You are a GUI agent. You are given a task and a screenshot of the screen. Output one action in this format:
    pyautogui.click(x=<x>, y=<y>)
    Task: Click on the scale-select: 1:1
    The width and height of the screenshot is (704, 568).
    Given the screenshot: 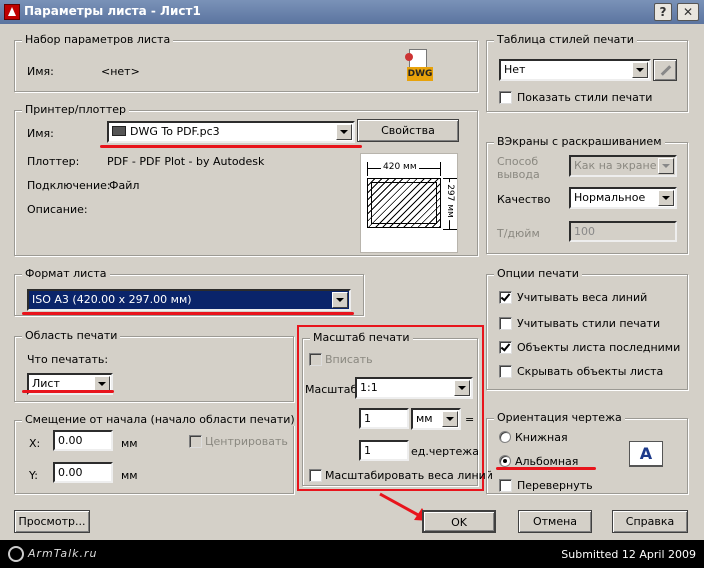 What is the action you would take?
    pyautogui.click(x=414, y=388)
    